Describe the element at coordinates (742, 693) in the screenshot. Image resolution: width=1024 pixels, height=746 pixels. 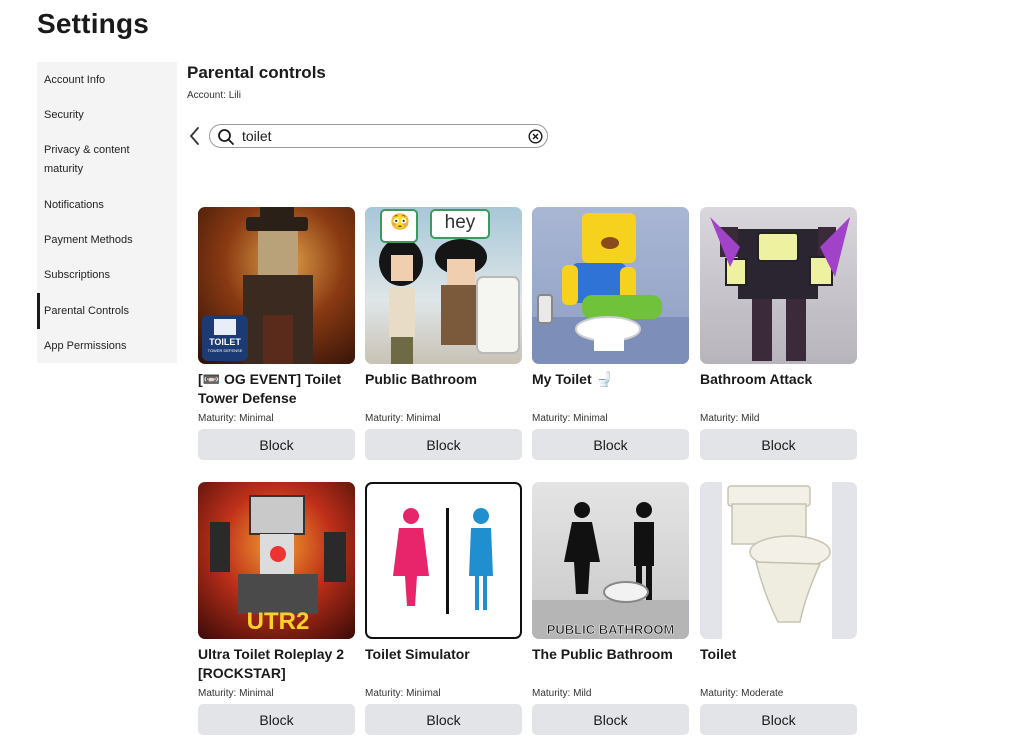
I see `maturity-label: Maturity: Moderate` at that location.